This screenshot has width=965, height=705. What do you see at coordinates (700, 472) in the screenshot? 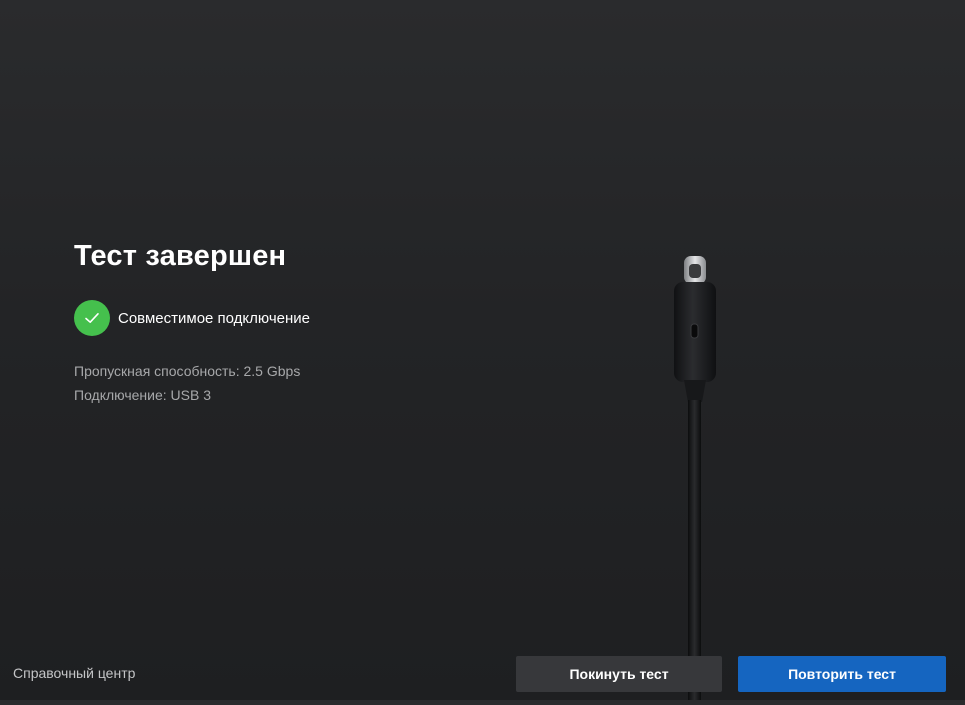
I see `usb-c-cable-illustration` at bounding box center [700, 472].